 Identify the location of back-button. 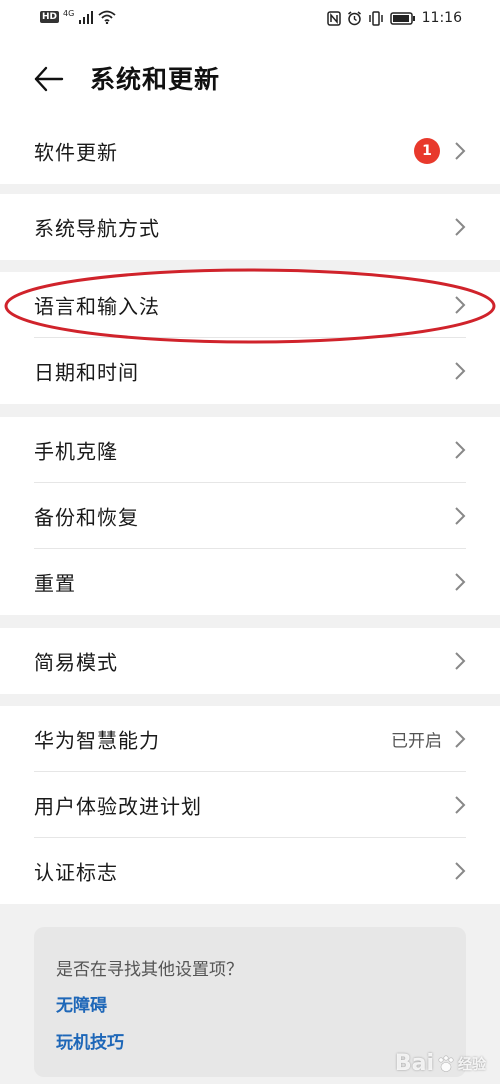
(49, 79).